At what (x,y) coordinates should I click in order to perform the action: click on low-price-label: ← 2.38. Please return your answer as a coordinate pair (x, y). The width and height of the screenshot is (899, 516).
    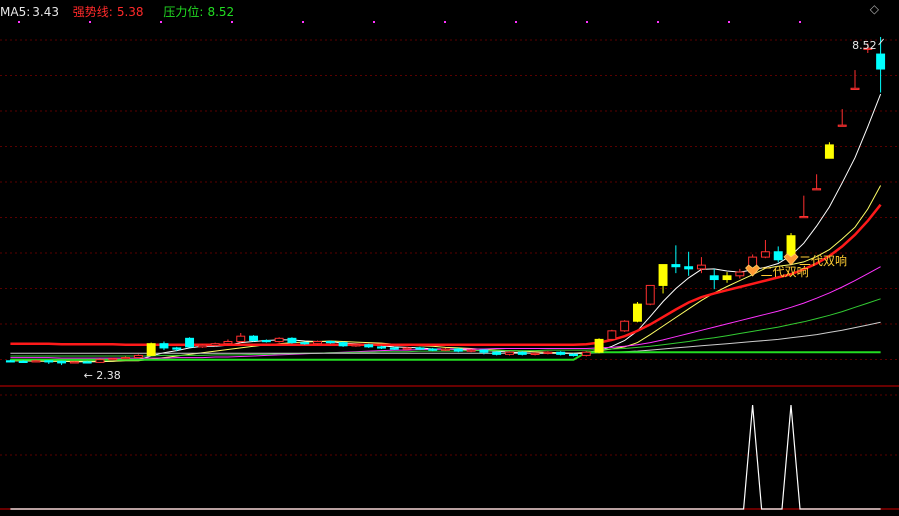
    Looking at the image, I should click on (102, 375).